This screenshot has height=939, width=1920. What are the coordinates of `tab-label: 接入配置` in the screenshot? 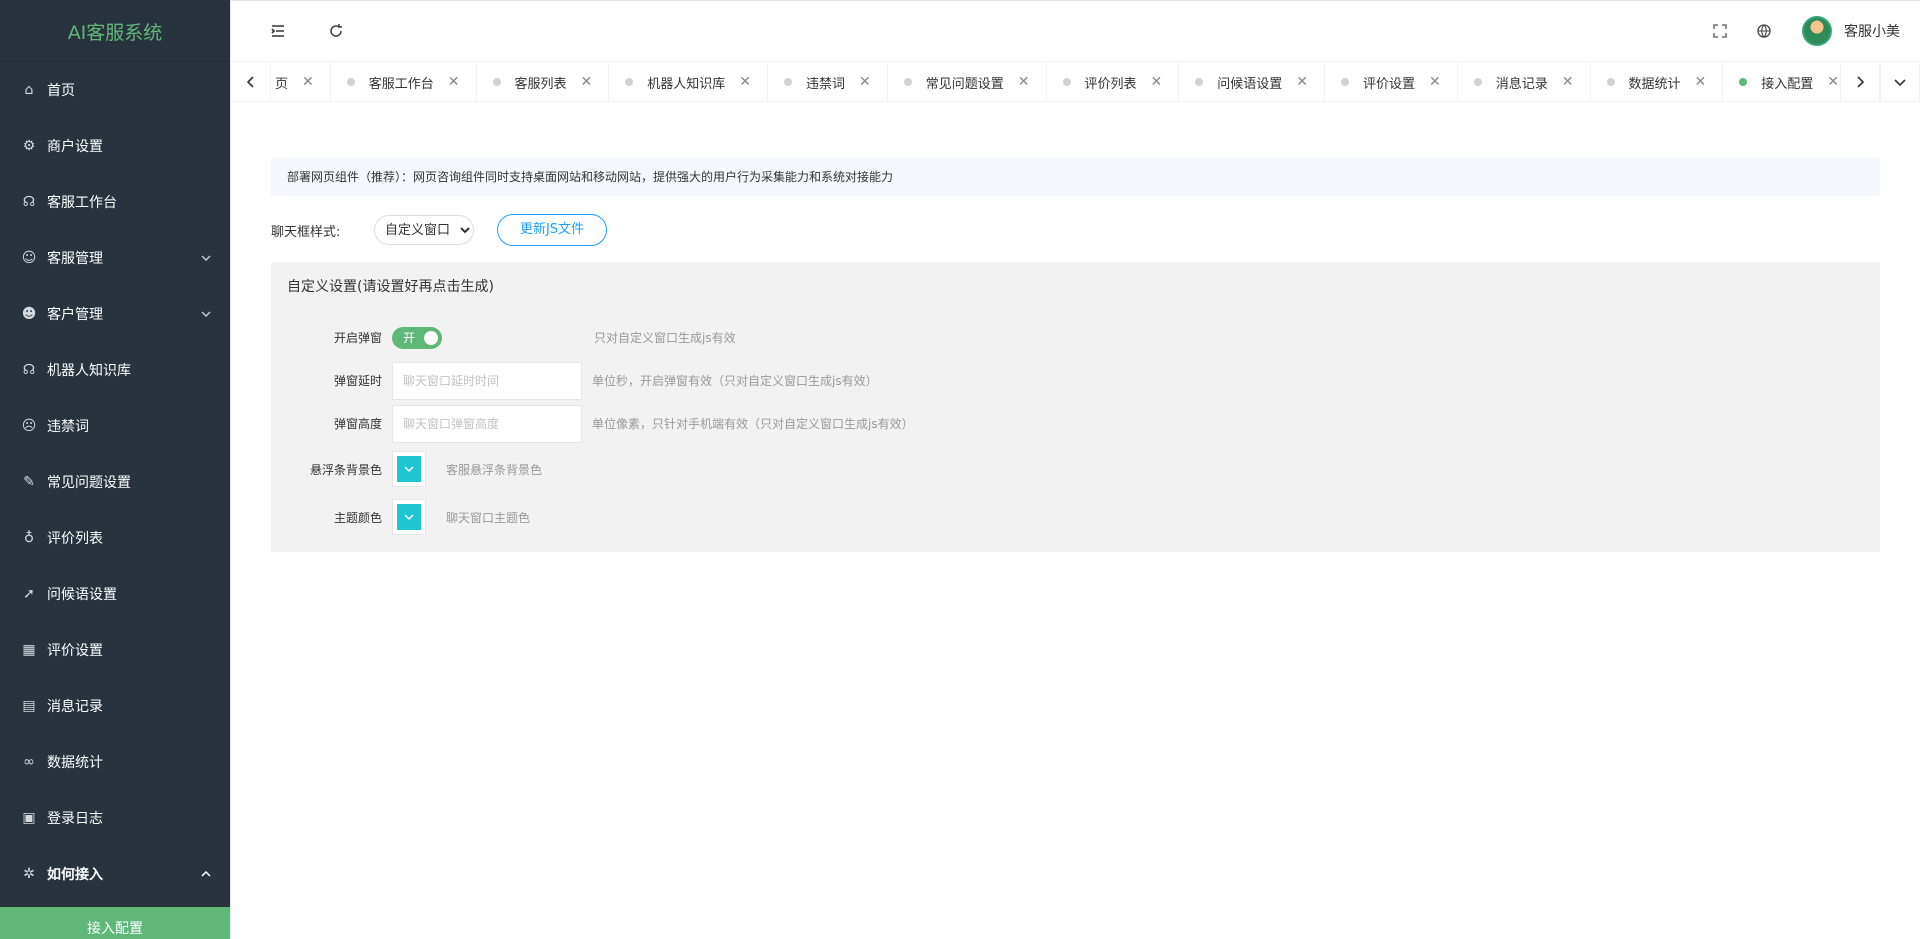 It's located at (1787, 84).